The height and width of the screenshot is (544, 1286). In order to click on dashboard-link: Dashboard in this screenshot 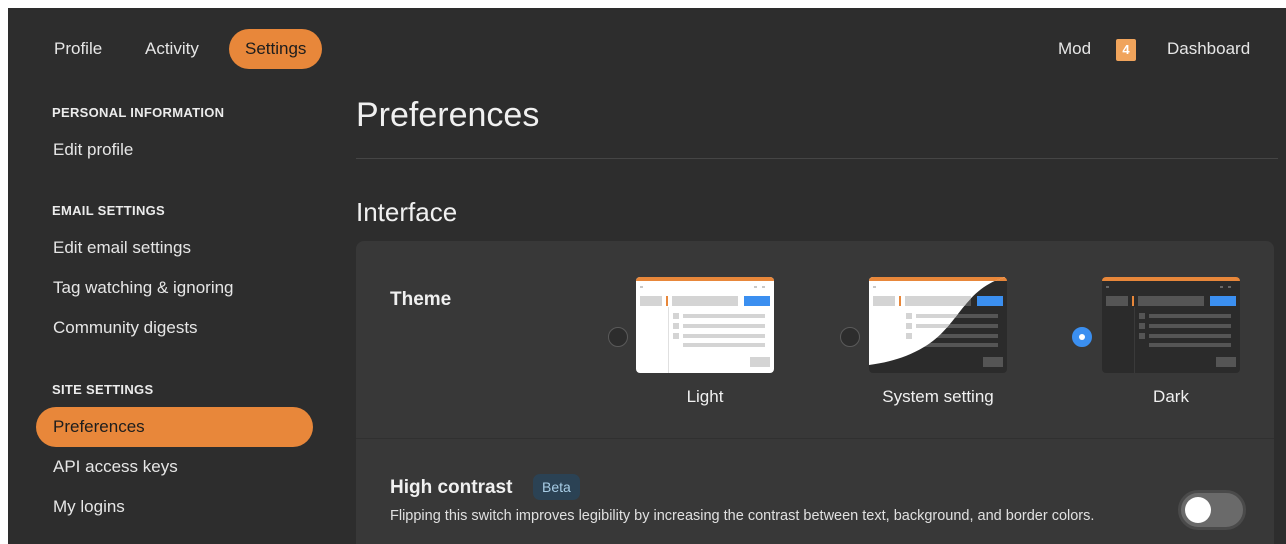, I will do `click(1208, 49)`.